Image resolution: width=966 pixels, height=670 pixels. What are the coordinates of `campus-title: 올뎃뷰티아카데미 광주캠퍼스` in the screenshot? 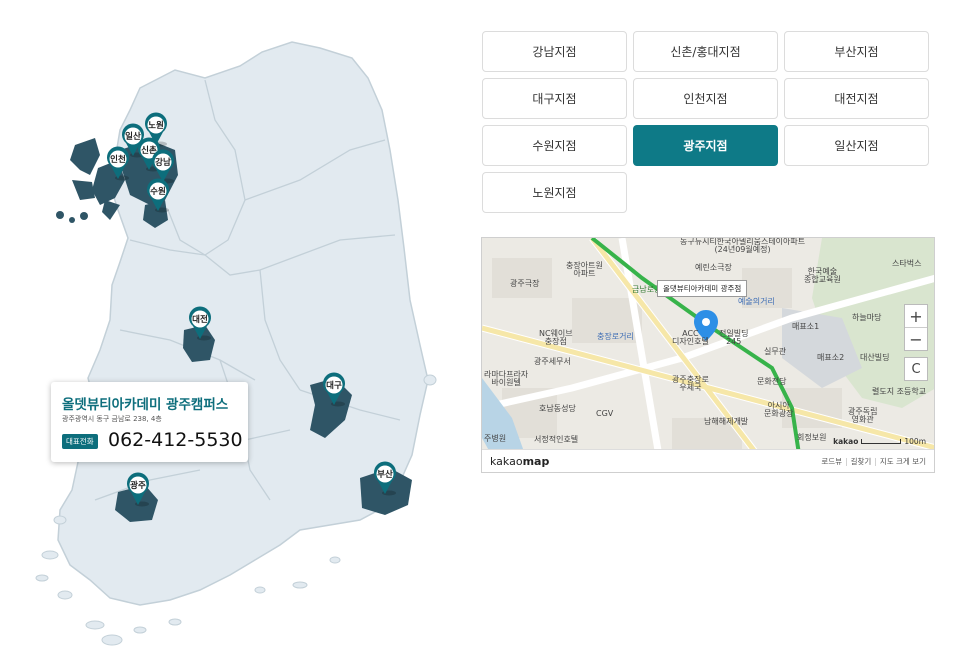 It's located at (145, 405).